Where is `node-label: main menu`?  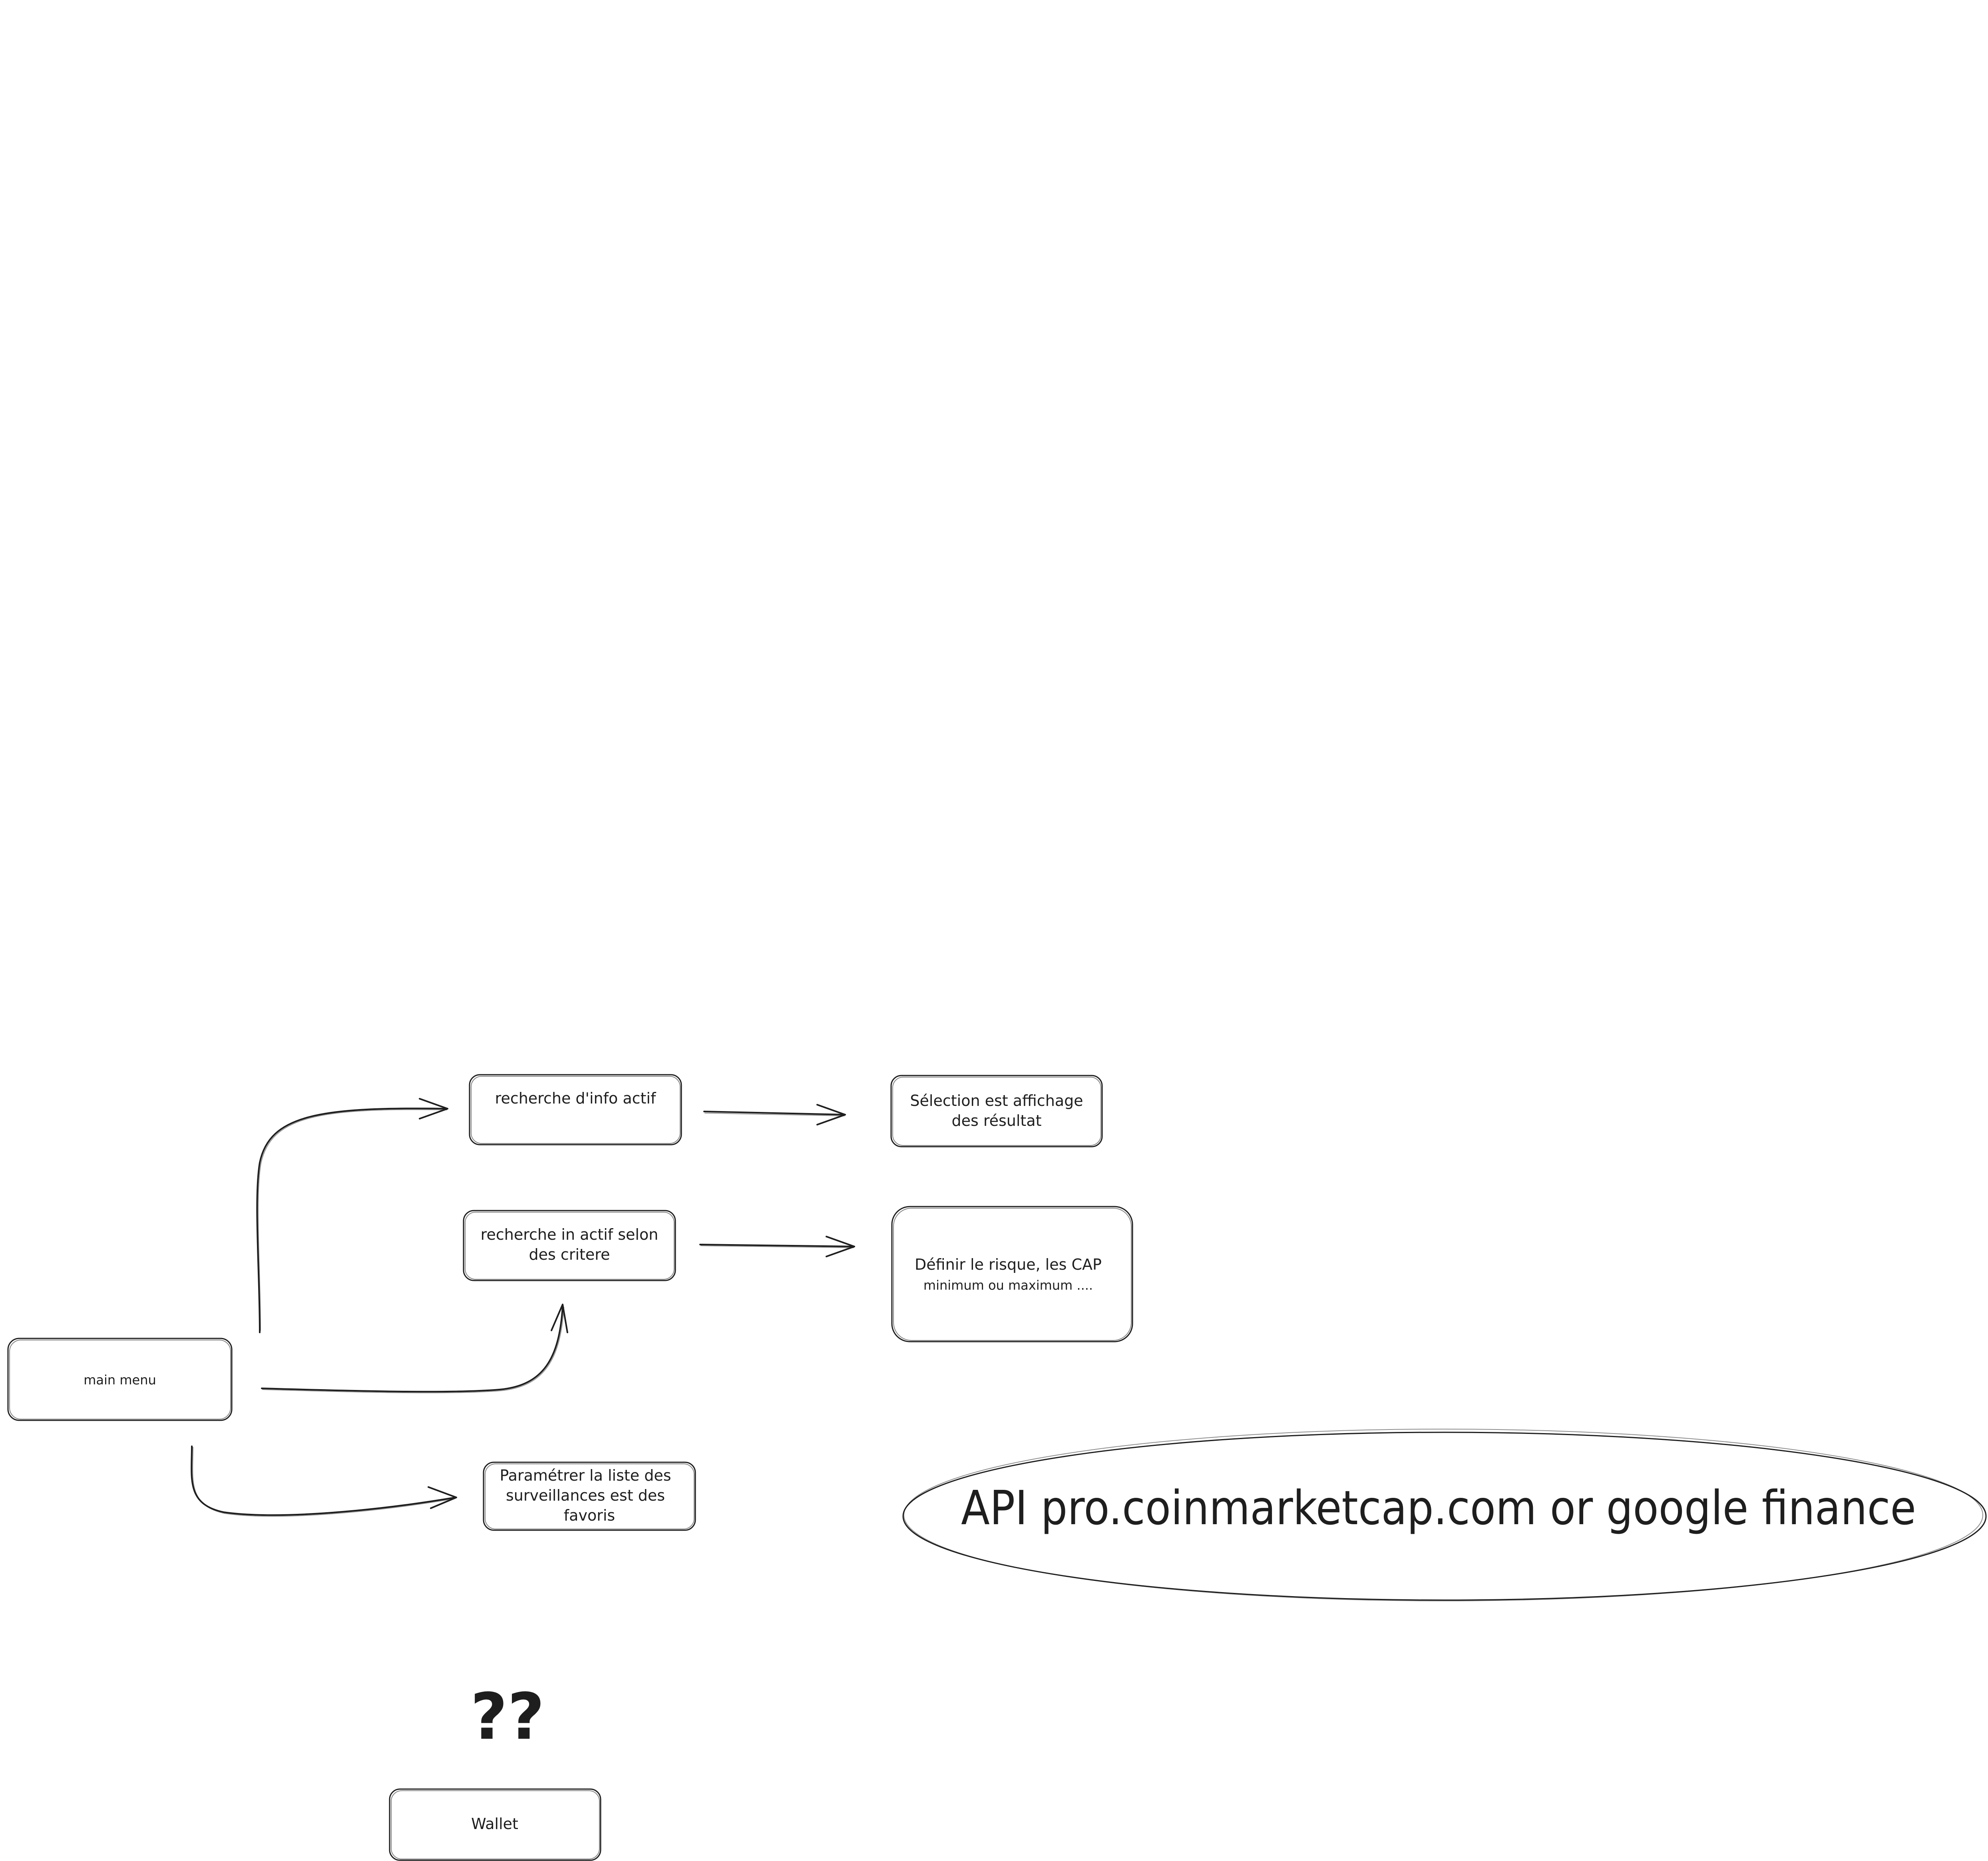
node-label: main menu is located at coordinates (120, 1380).